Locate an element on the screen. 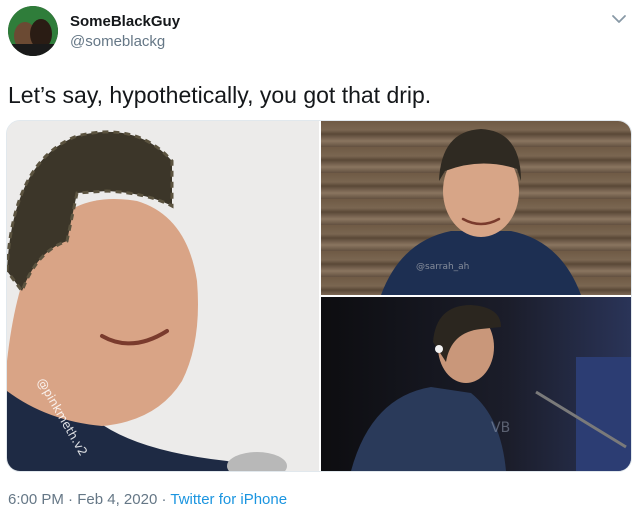 The width and height of the screenshot is (636, 514). photo-watermark: @sarrah_ah is located at coordinates (442, 267).